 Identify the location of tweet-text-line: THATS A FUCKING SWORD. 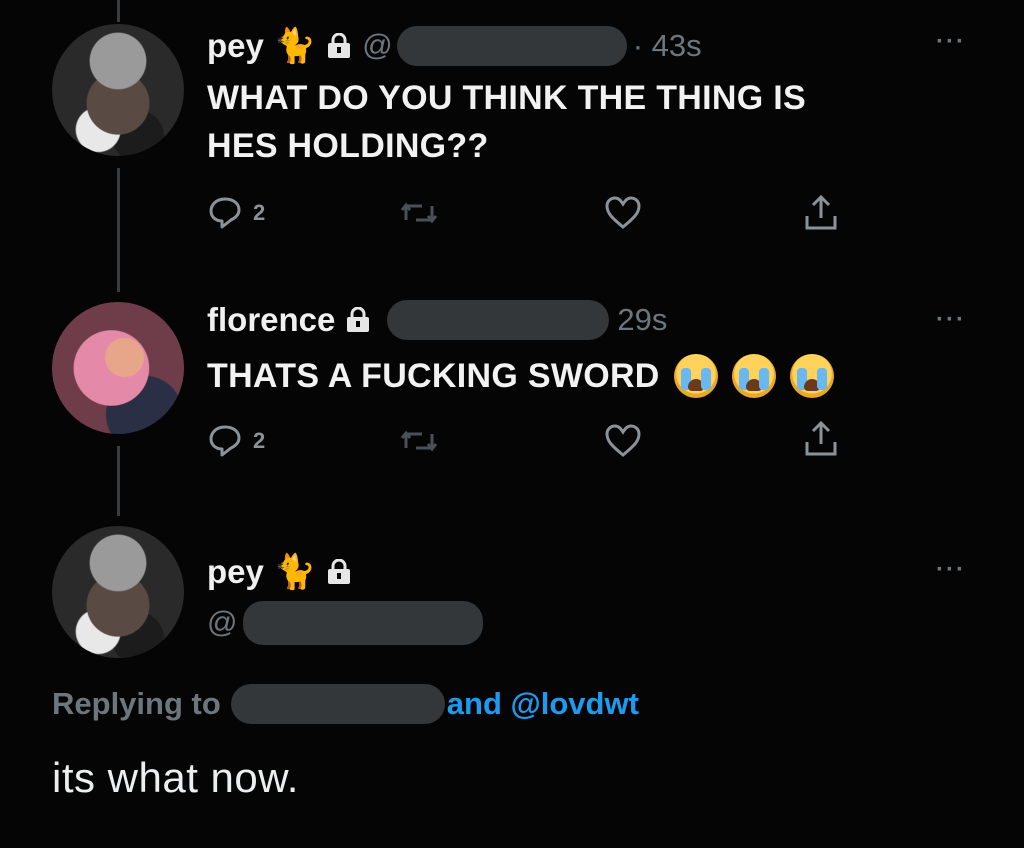
(433, 376).